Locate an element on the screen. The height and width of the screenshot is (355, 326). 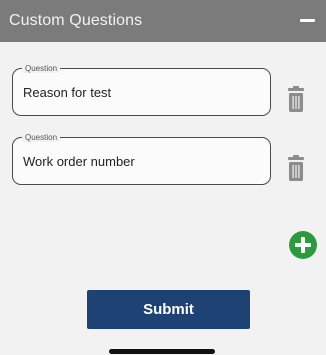
minus-icon is located at coordinates (307, 20).